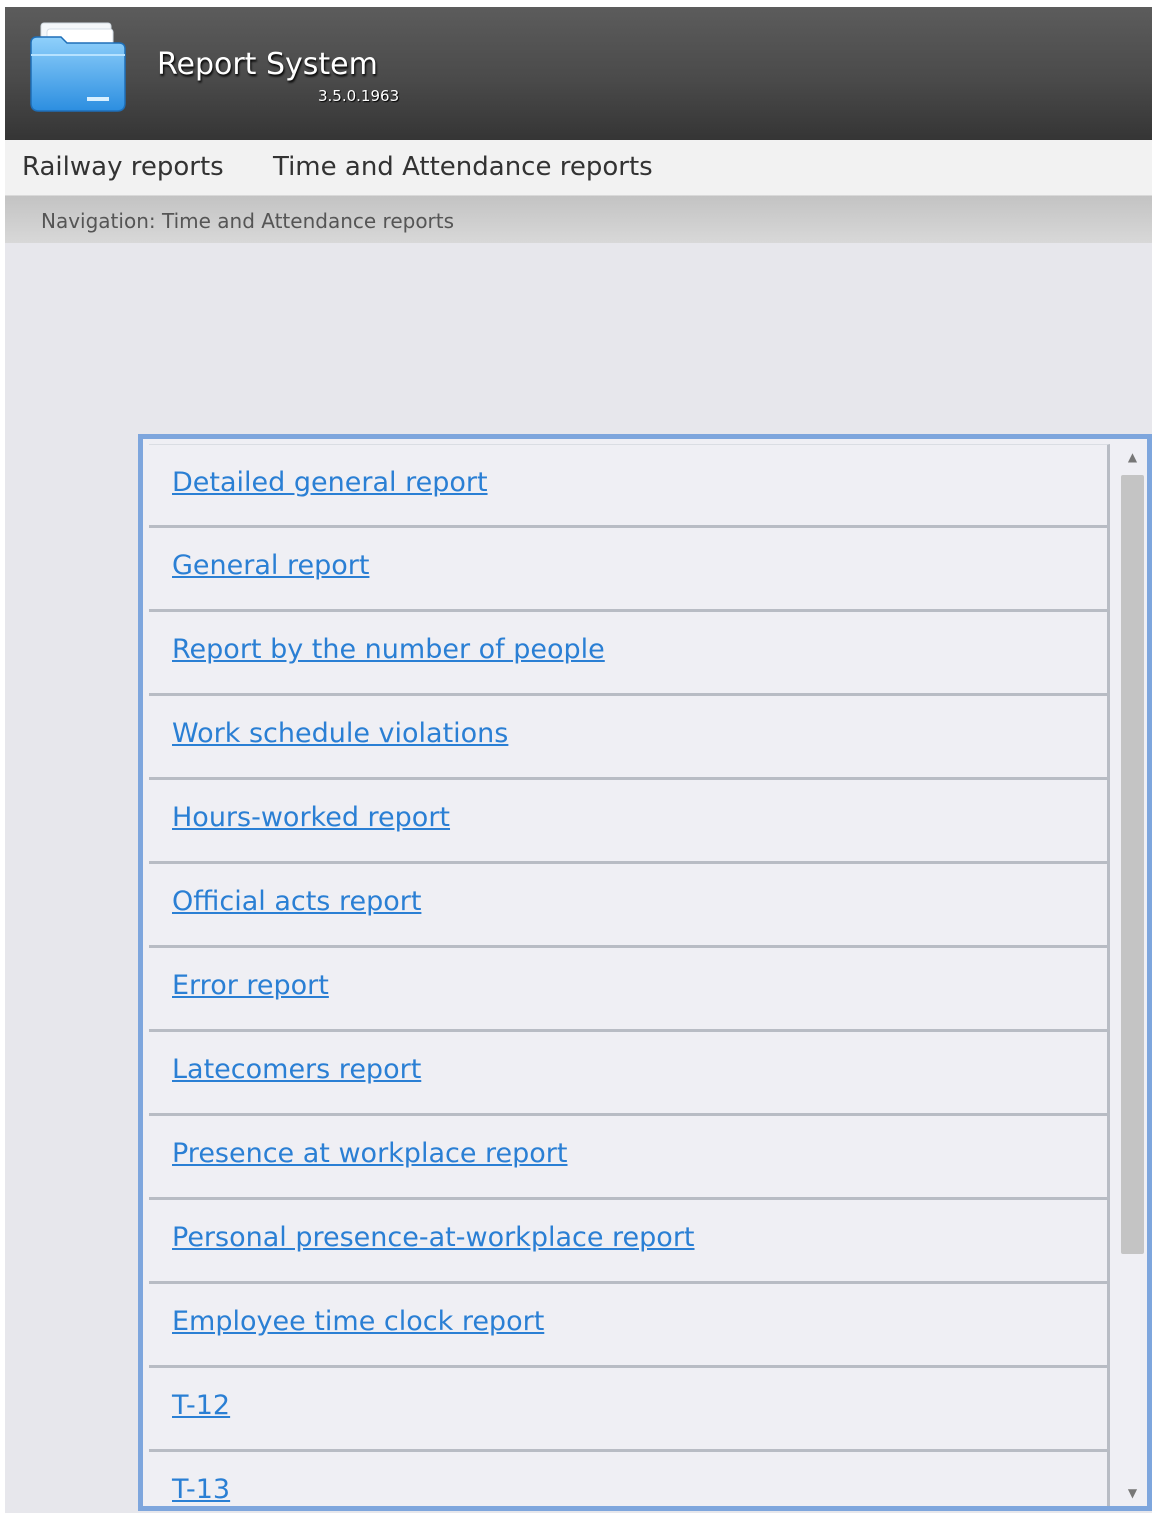 The height and width of the screenshot is (1513, 1152). Describe the element at coordinates (296, 1069) in the screenshot. I see `report-link-latecomers: Latecomers report` at that location.